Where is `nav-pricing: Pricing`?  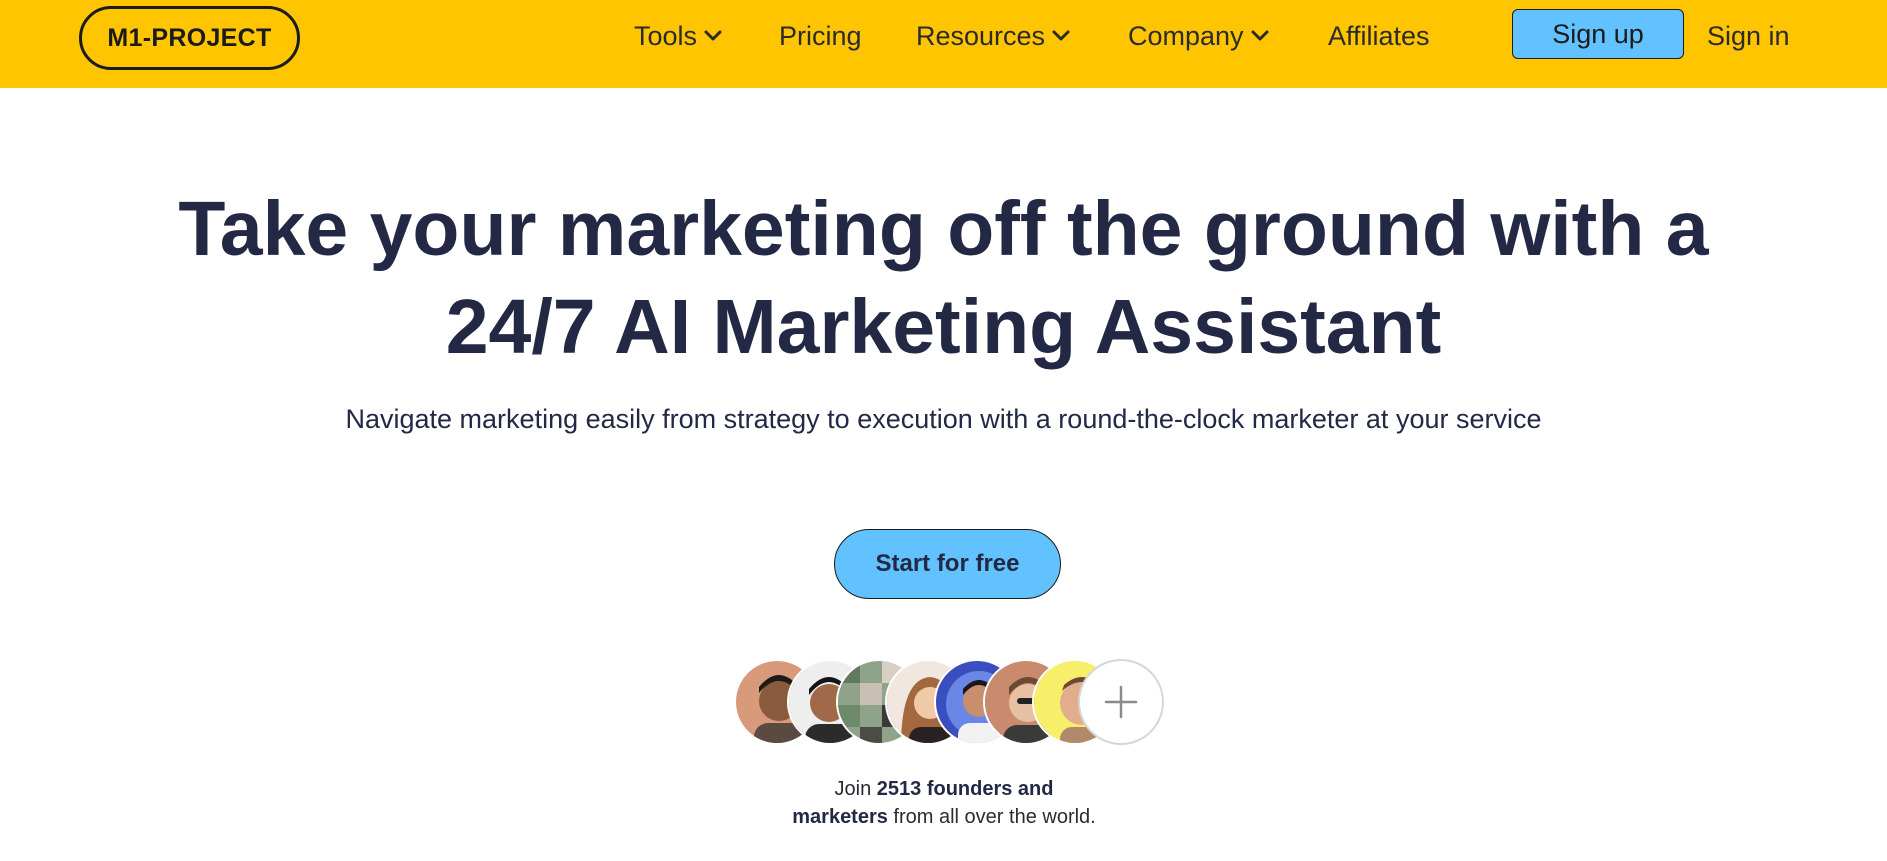
nav-pricing: Pricing is located at coordinates (820, 36).